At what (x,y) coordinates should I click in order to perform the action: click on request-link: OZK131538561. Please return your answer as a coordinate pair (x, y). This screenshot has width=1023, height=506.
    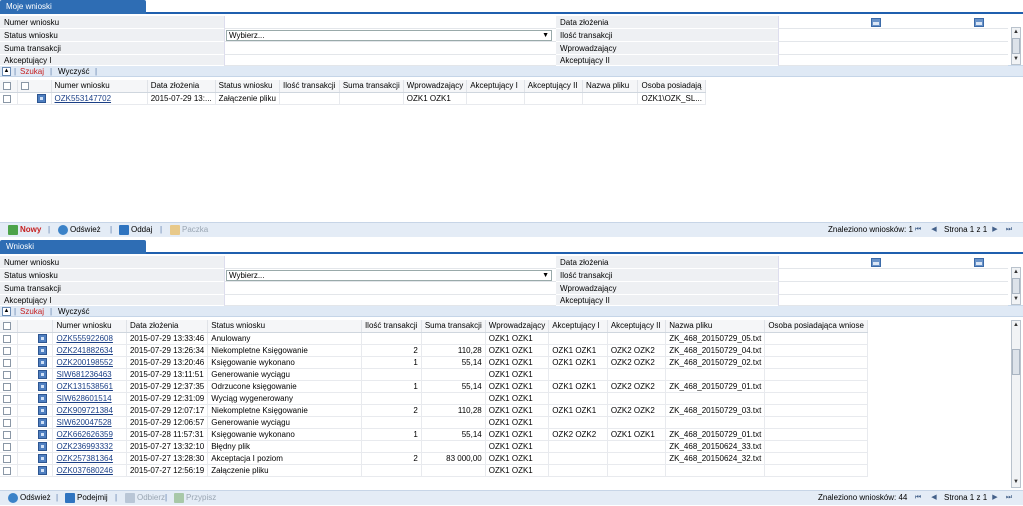
    Looking at the image, I should click on (84, 386).